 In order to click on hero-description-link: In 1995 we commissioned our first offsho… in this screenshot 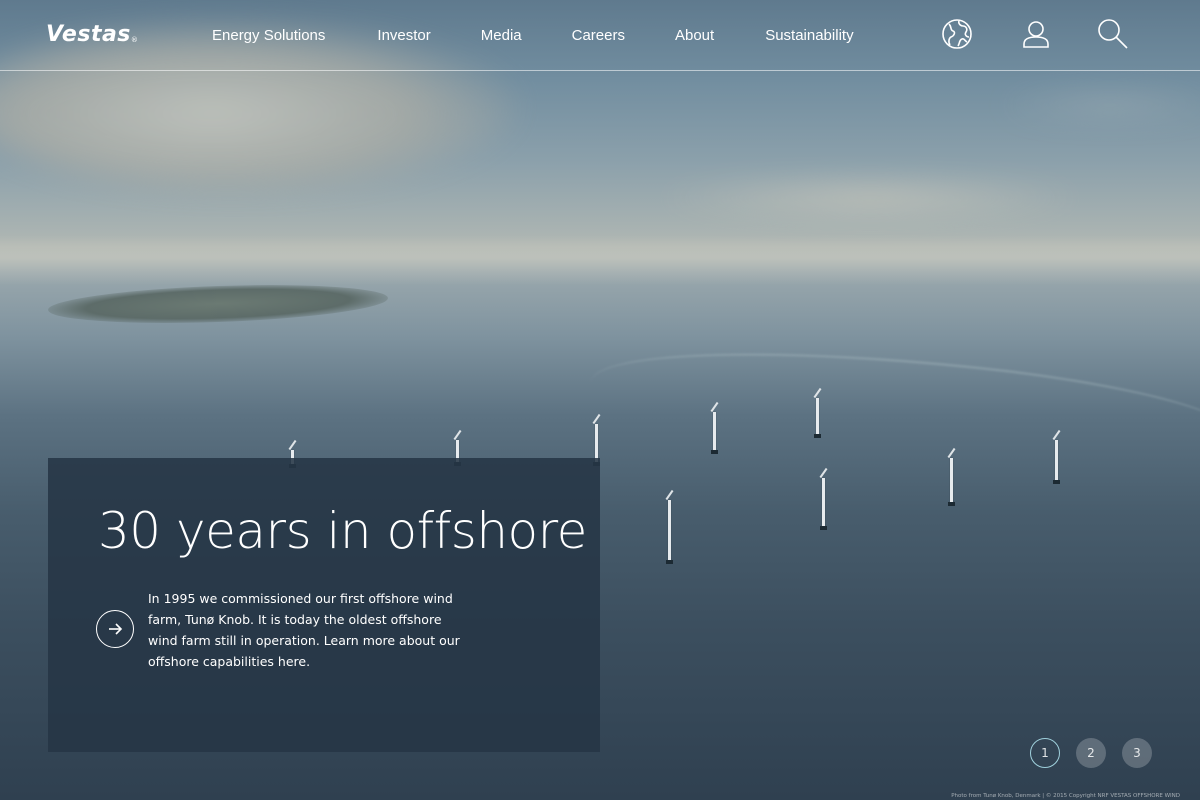, I will do `click(304, 630)`.